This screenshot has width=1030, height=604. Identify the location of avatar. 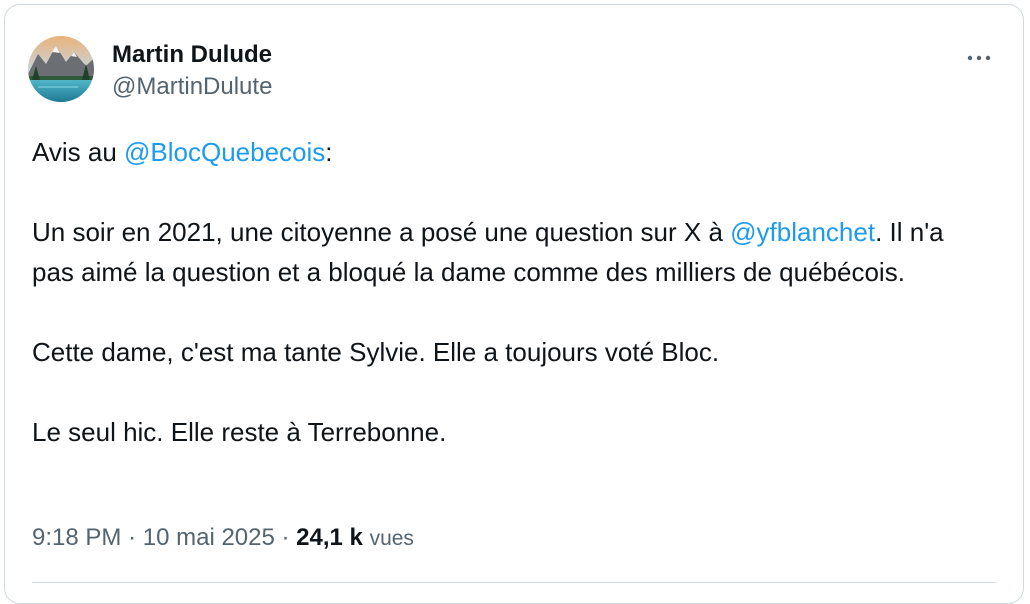
(61, 69).